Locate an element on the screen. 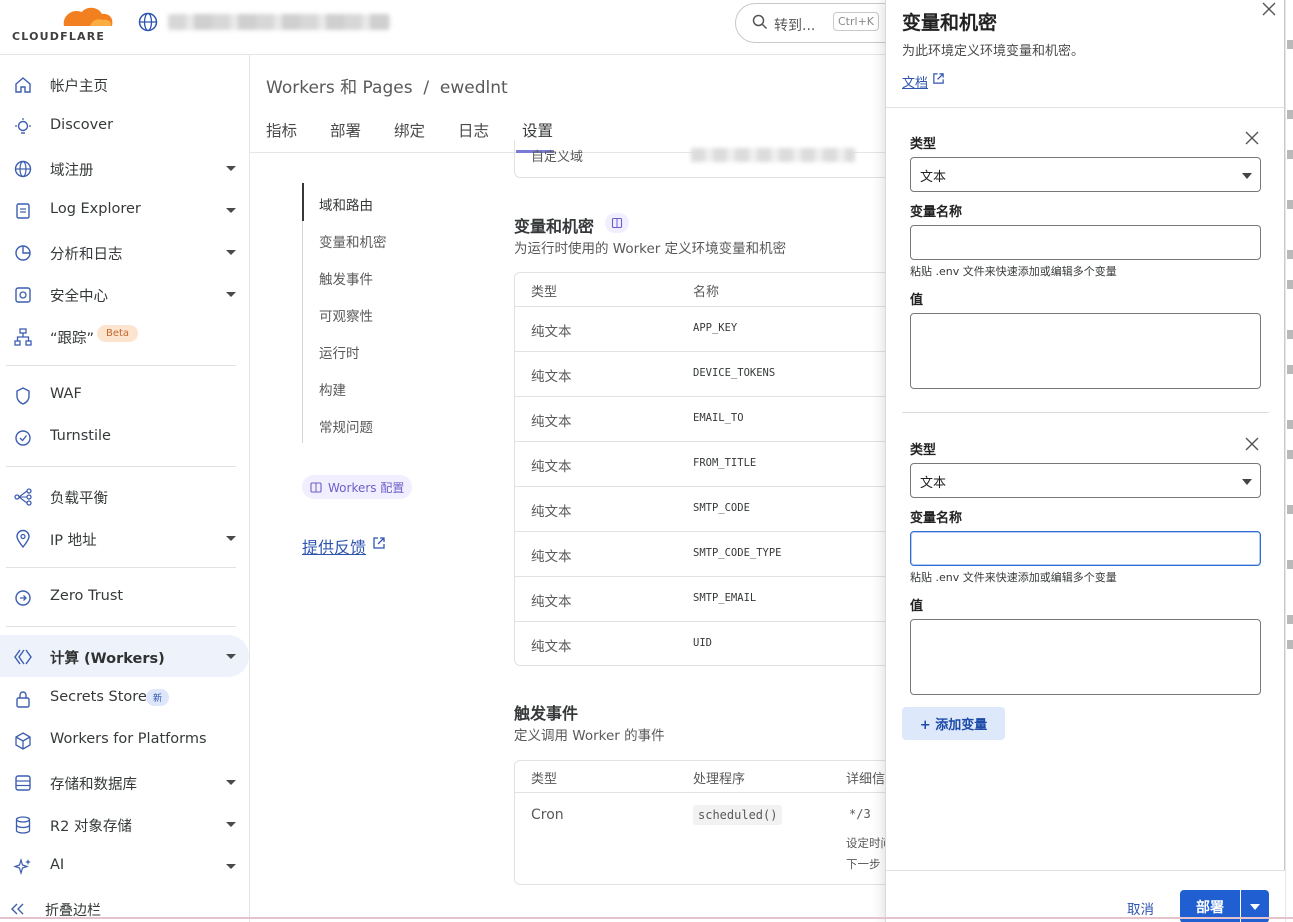 Image resolution: width=1293 pixels, height=922 pixels. sidebar-item-waf: WAF is located at coordinates (124, 395).